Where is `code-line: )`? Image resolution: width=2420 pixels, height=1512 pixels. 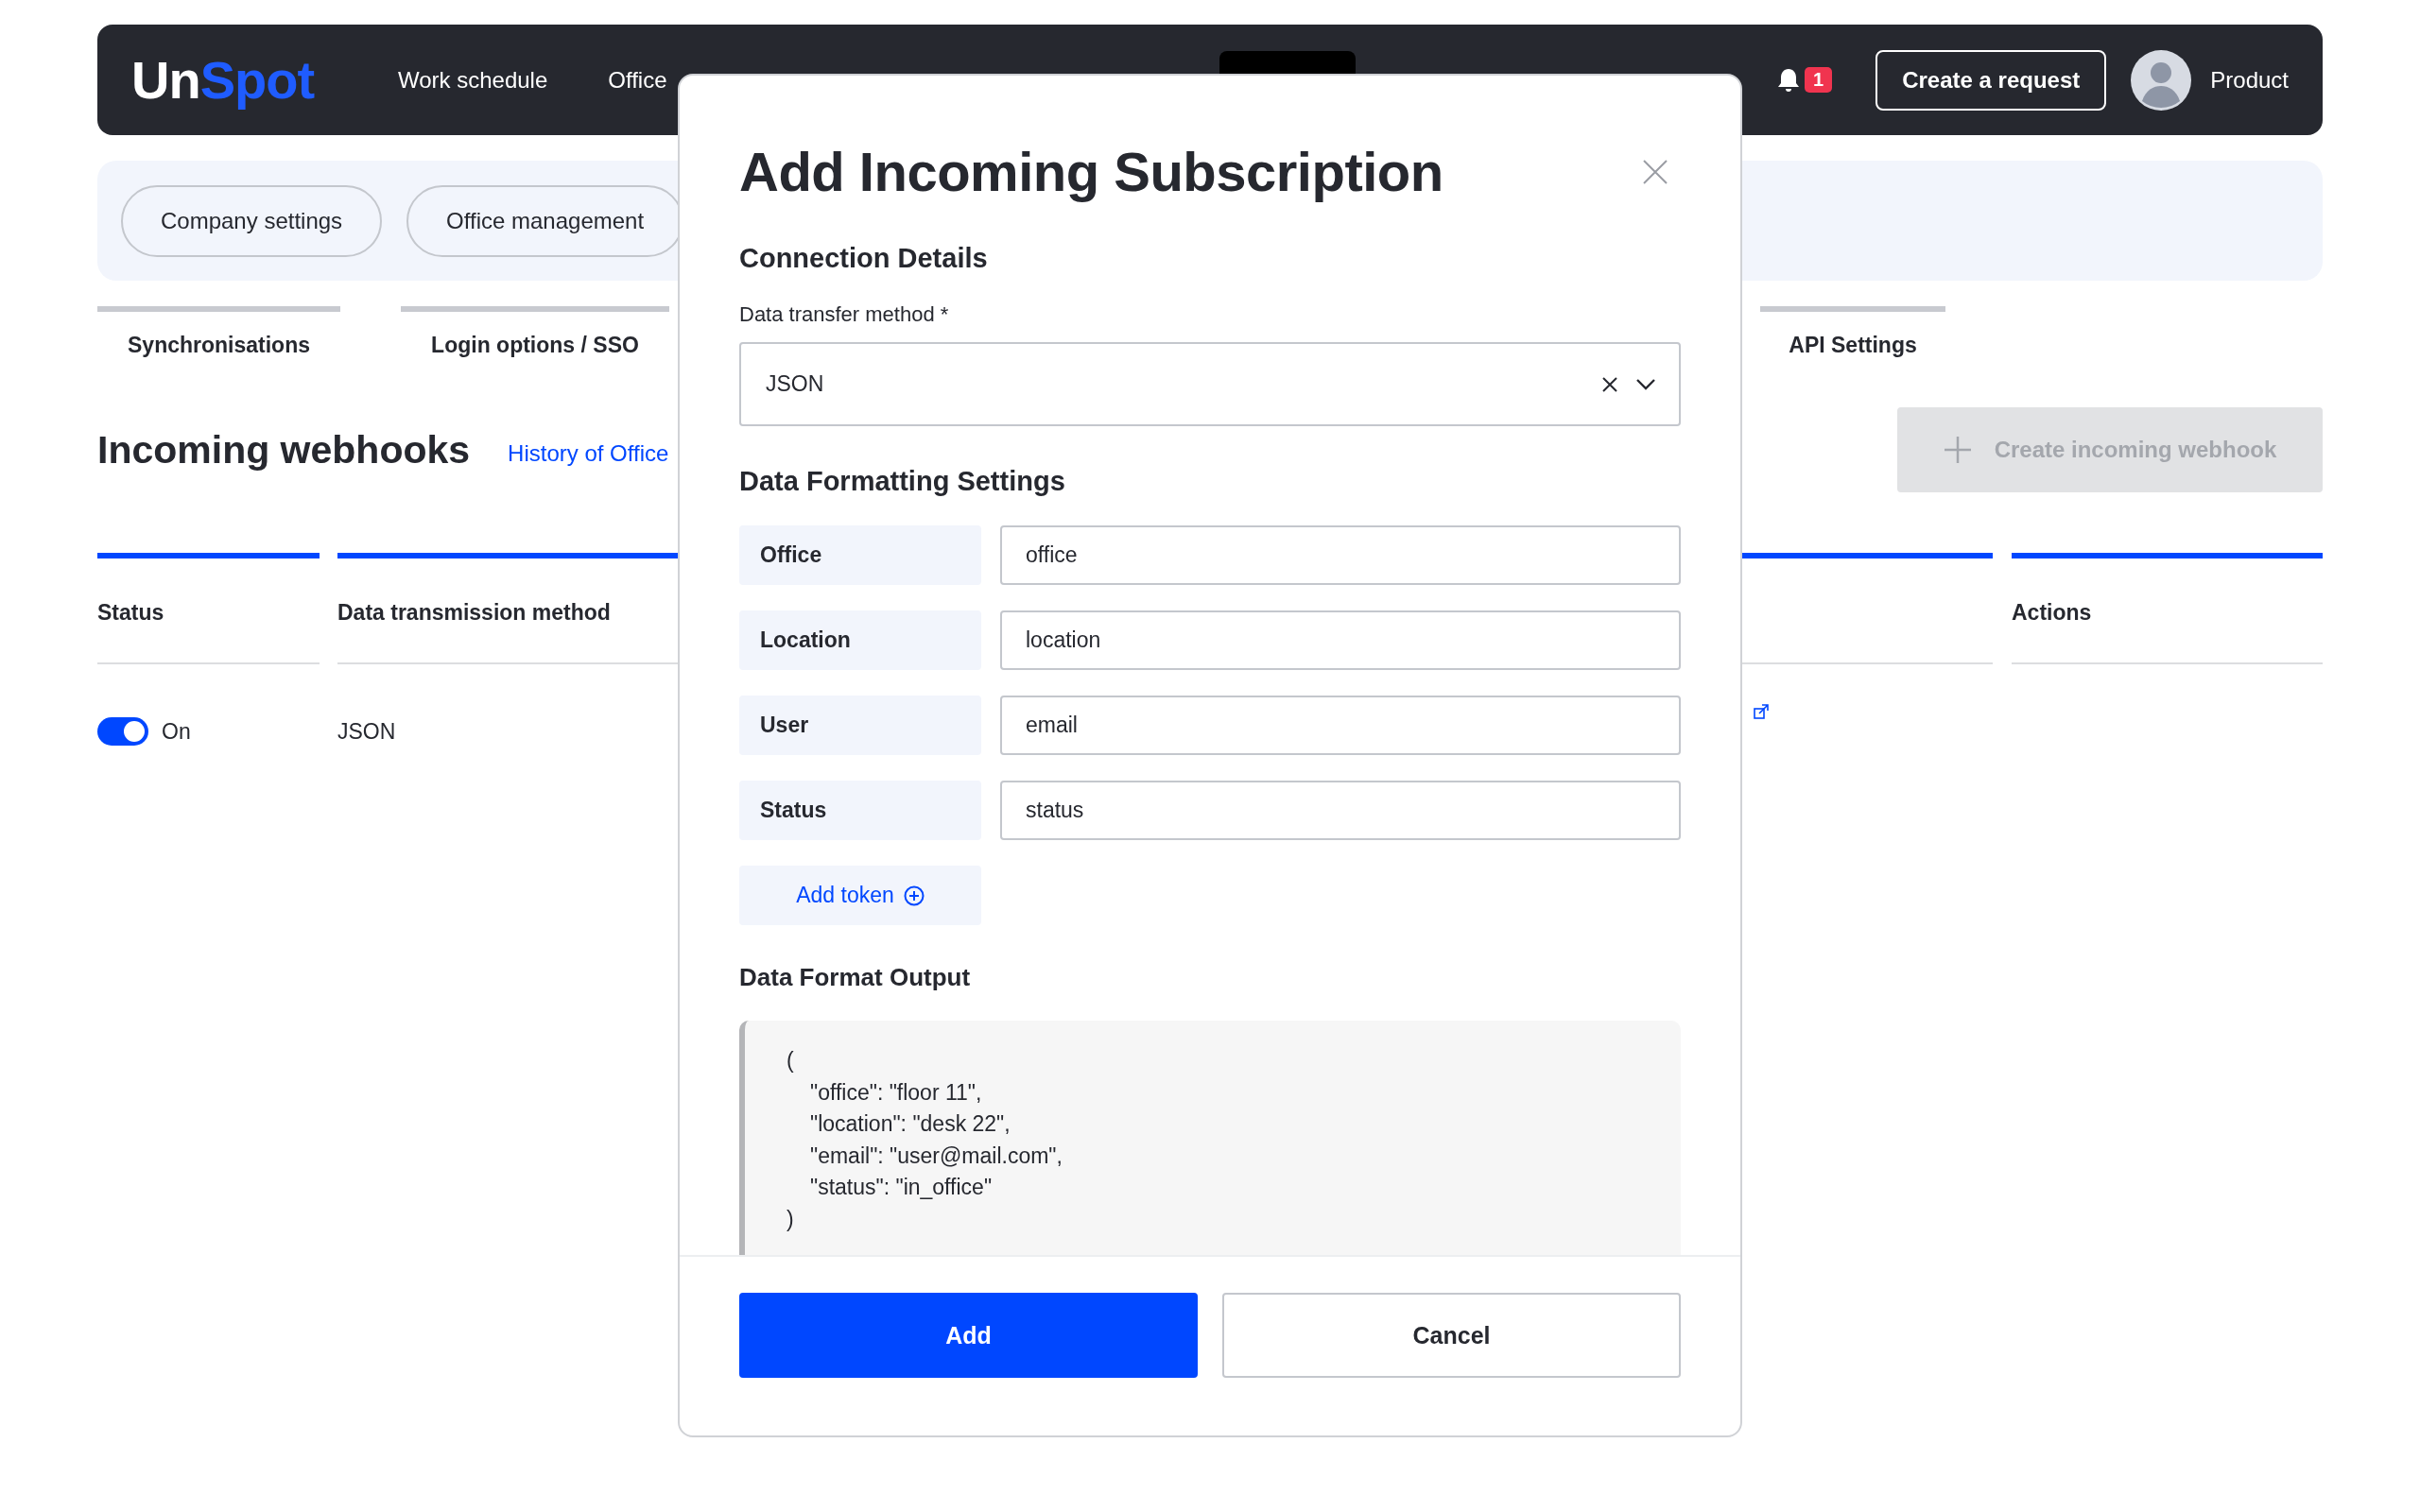 code-line: ) is located at coordinates (790, 1219).